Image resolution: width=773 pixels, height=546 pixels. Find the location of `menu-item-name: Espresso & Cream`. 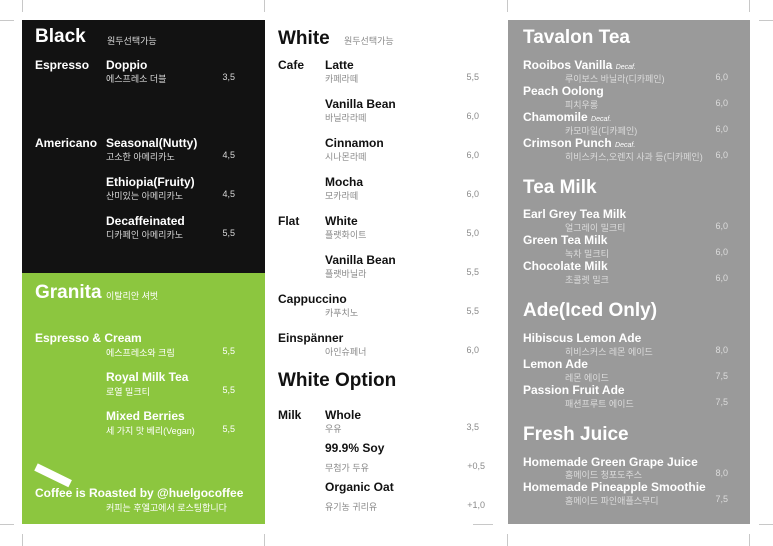

menu-item-name: Espresso & Cream is located at coordinates (88, 338).